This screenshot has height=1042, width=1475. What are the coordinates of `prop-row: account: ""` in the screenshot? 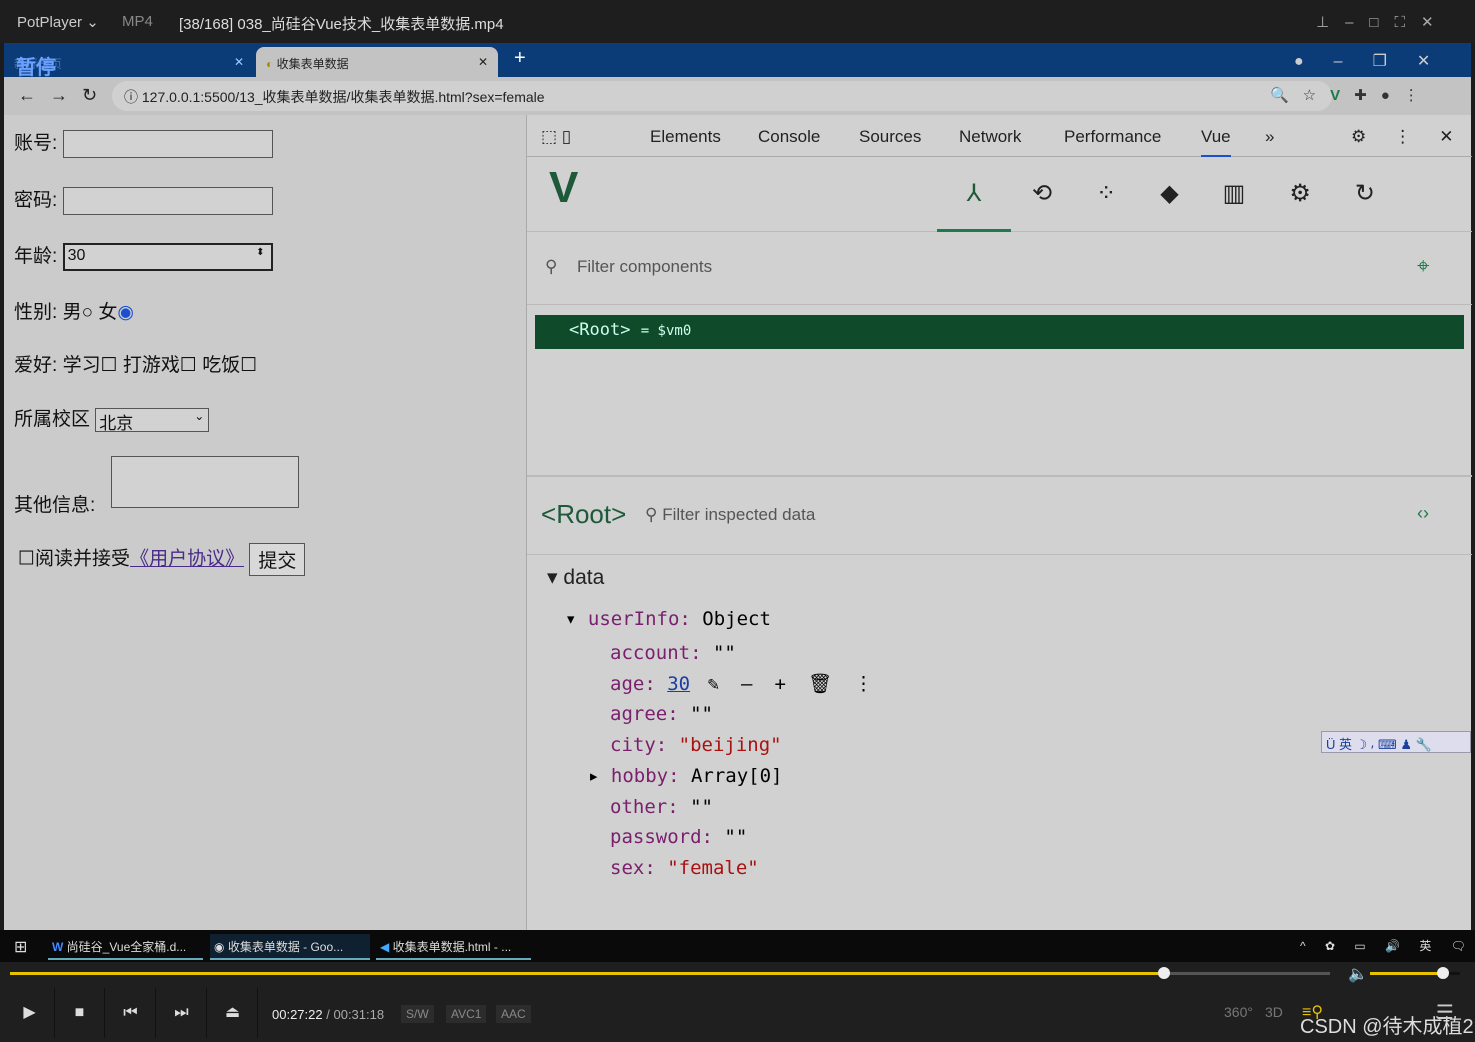 It's located at (752, 653).